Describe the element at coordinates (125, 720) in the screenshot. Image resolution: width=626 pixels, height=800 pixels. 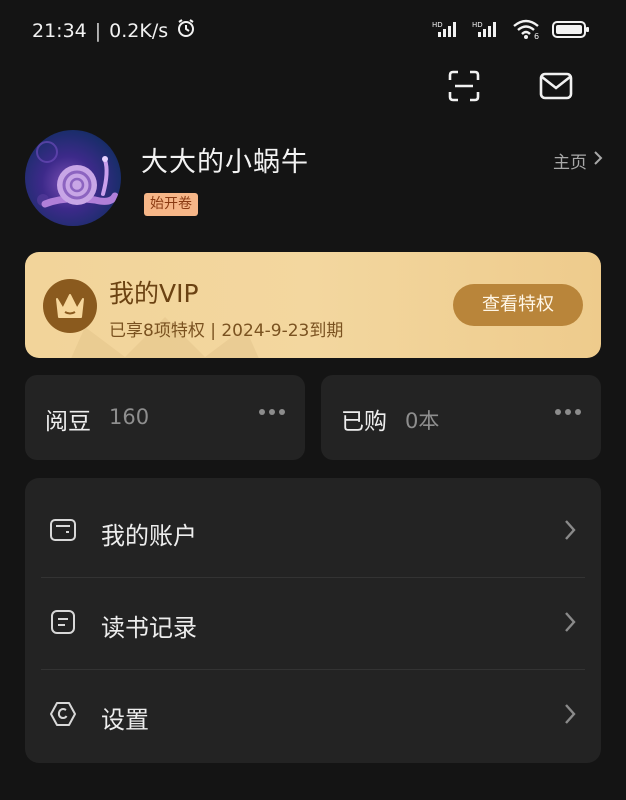
I see `menu-item-label: 设置` at that location.